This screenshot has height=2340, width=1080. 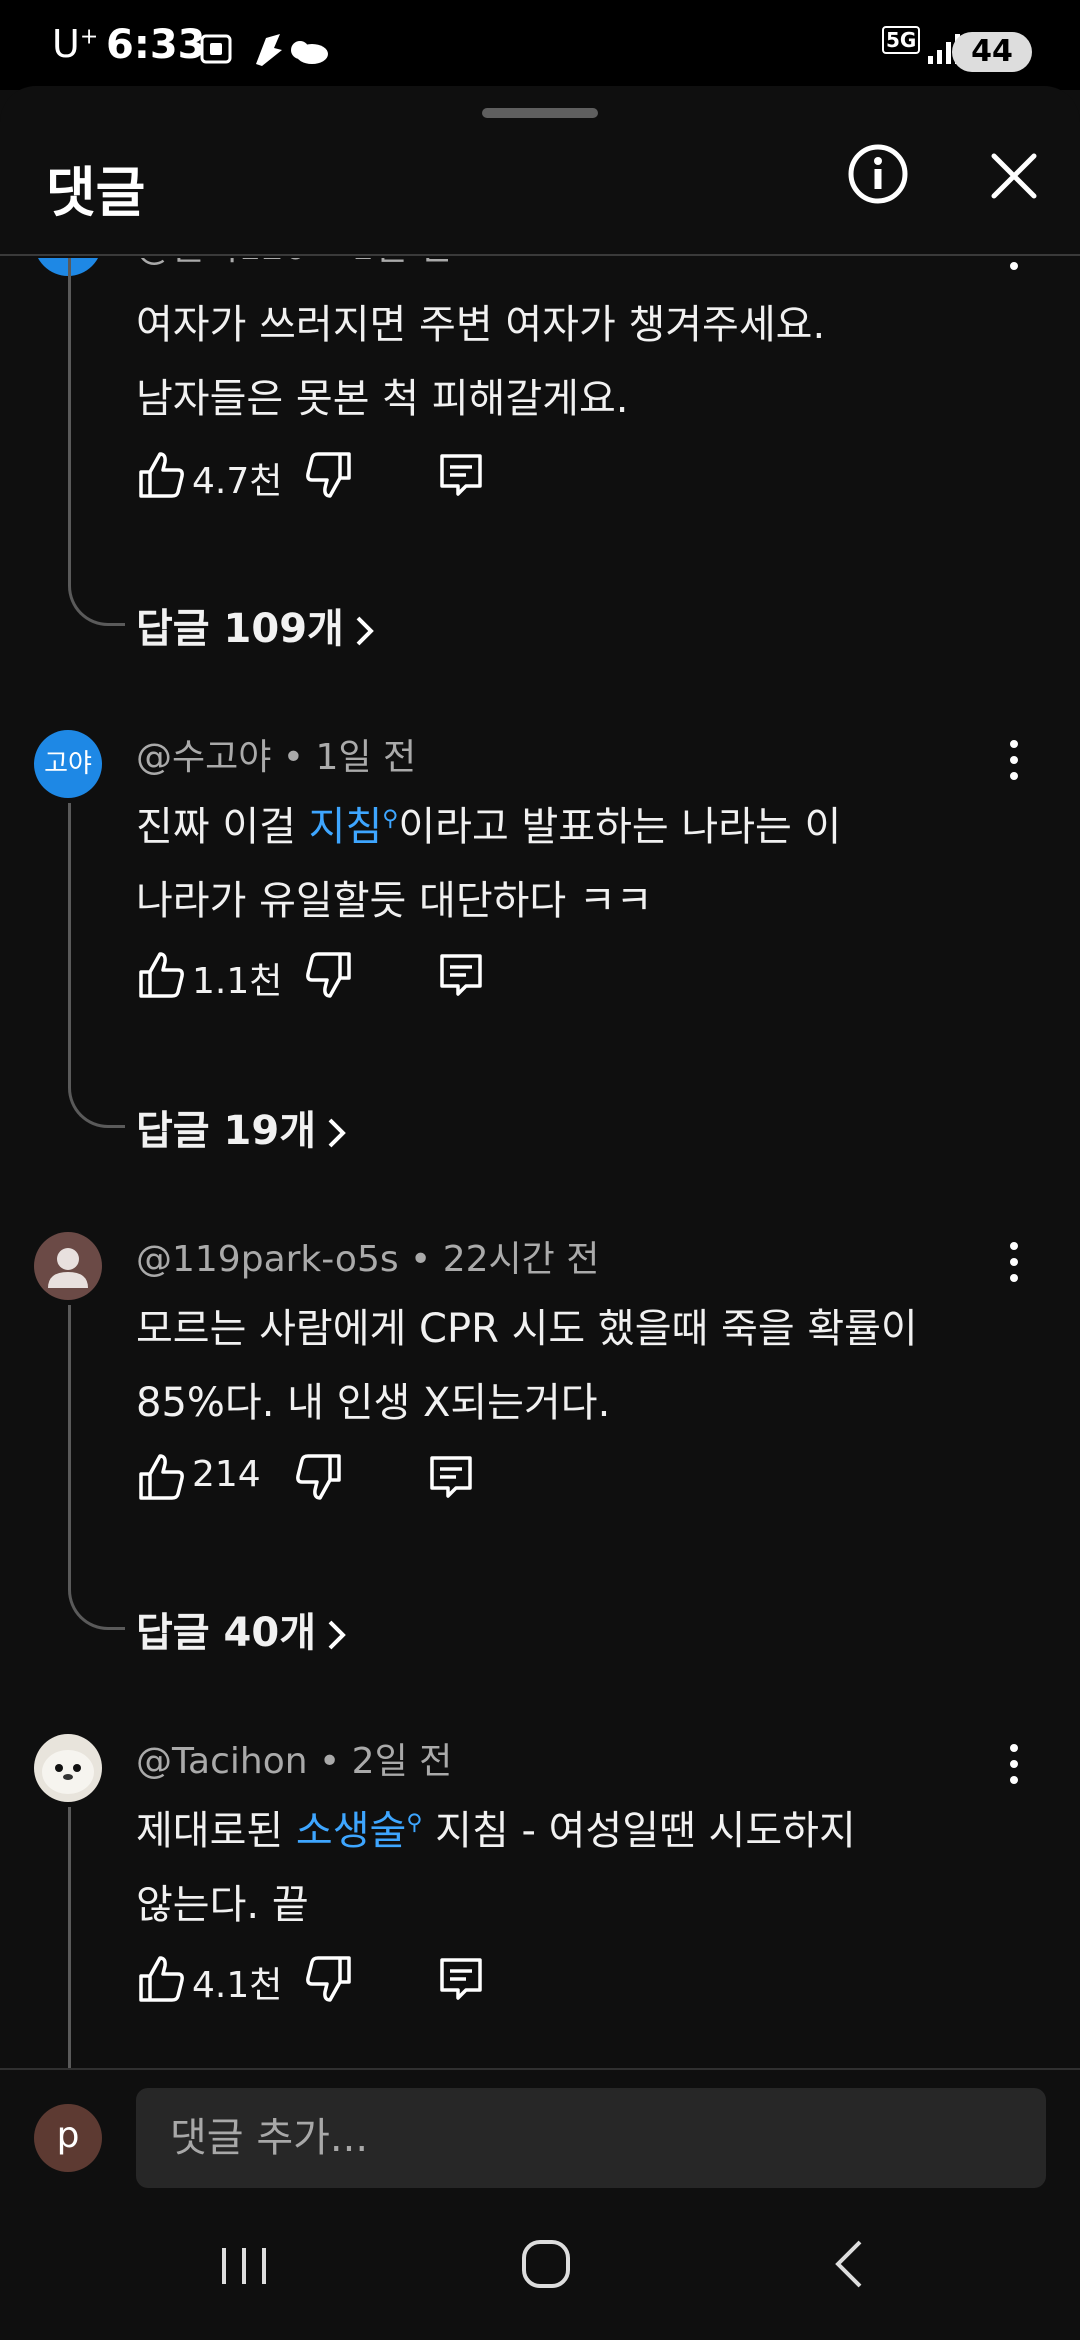 What do you see at coordinates (878, 174) in the screenshot?
I see `info-icon` at bounding box center [878, 174].